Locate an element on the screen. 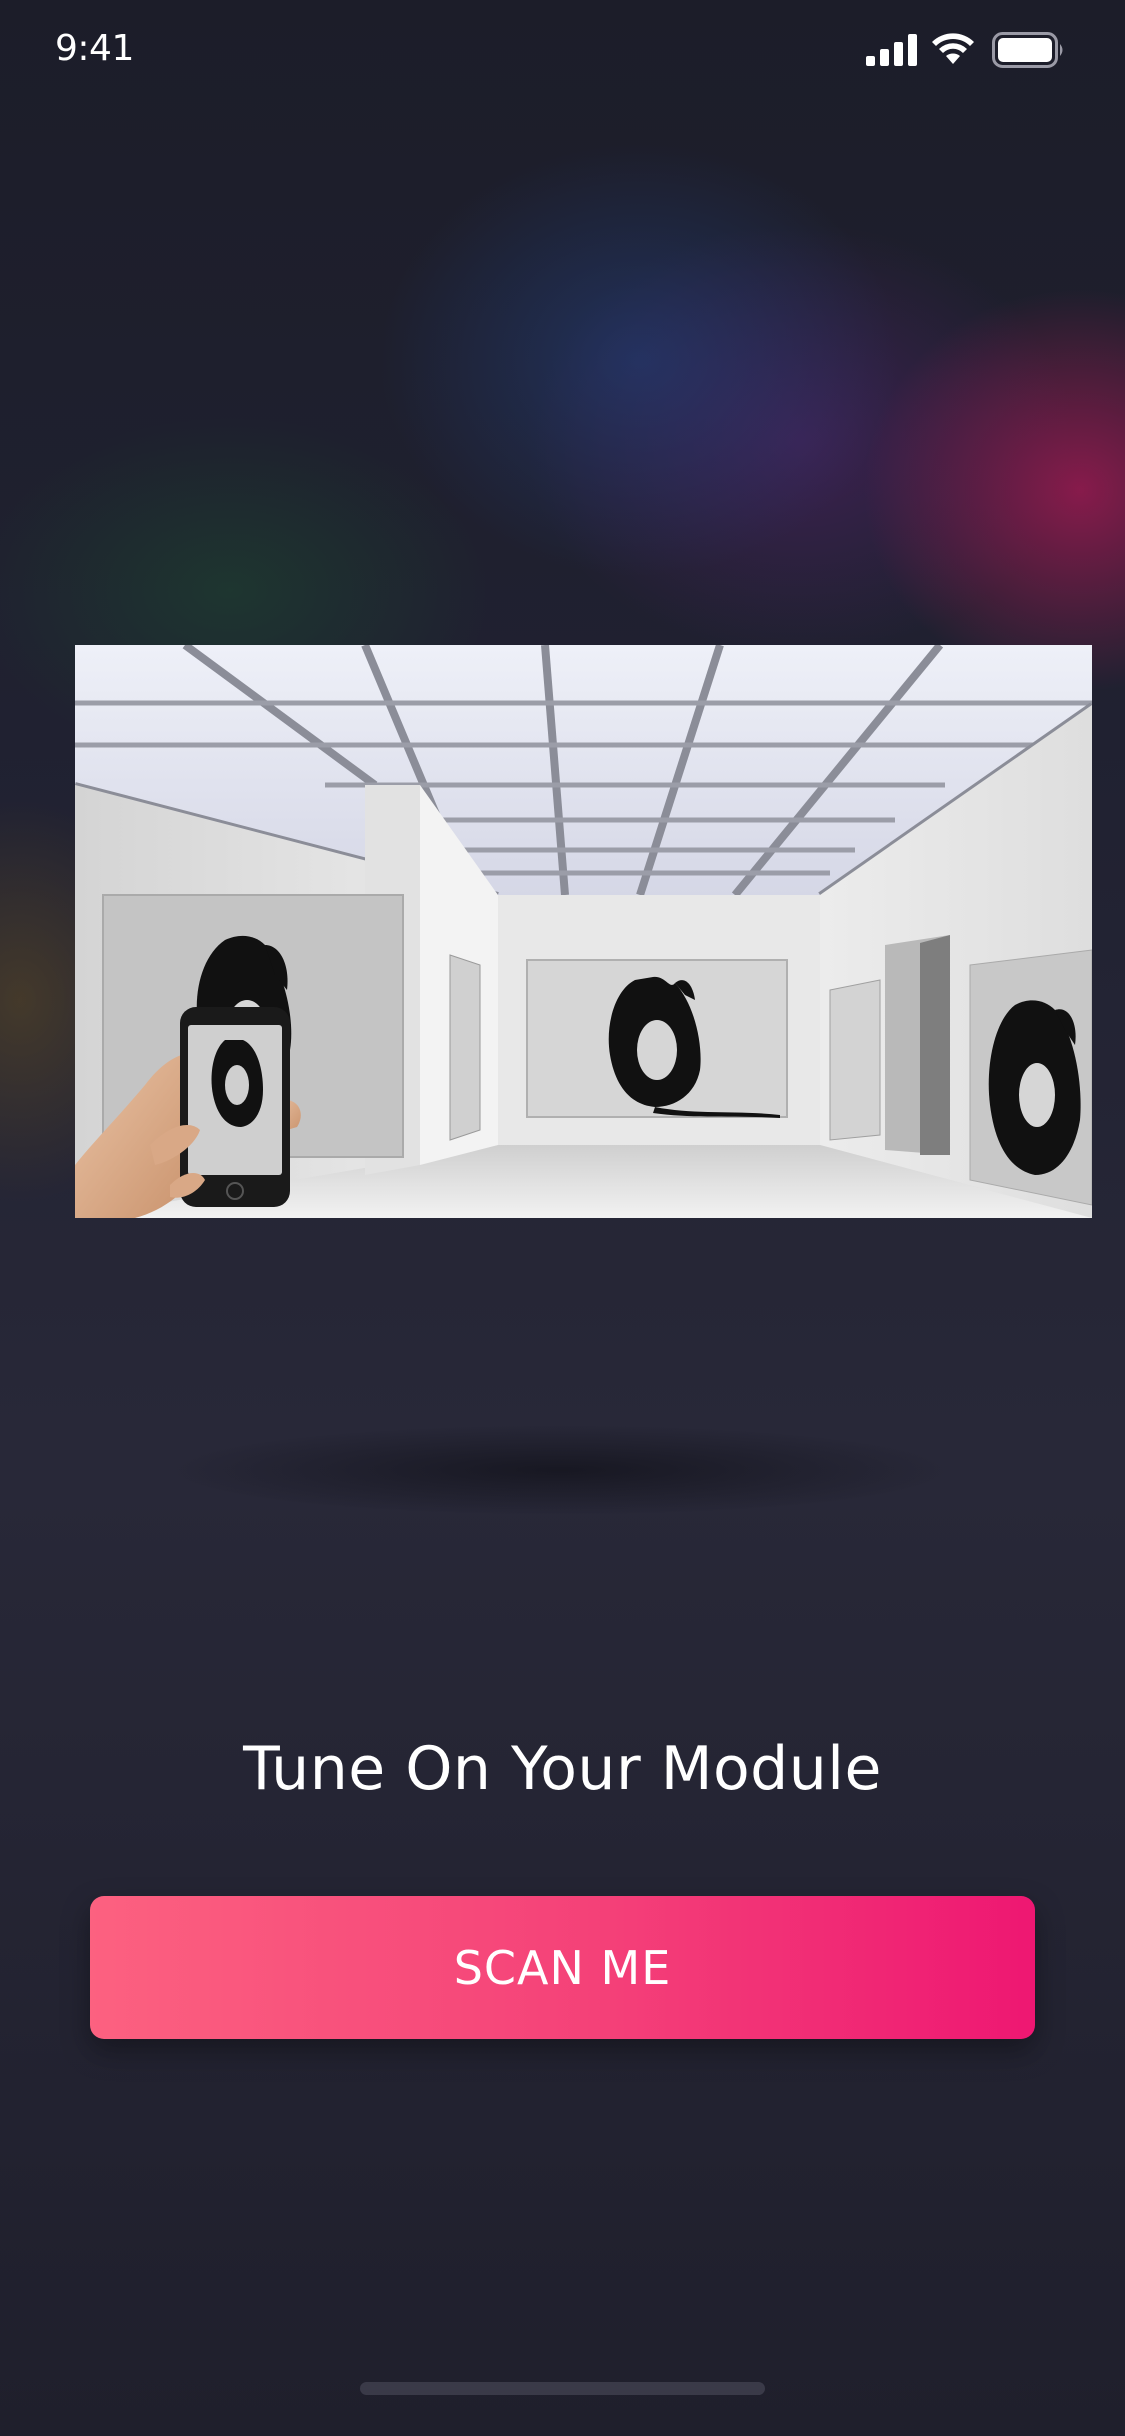 The width and height of the screenshot is (1125, 2436). scan-me-button: SCAN ME is located at coordinates (562, 1967).